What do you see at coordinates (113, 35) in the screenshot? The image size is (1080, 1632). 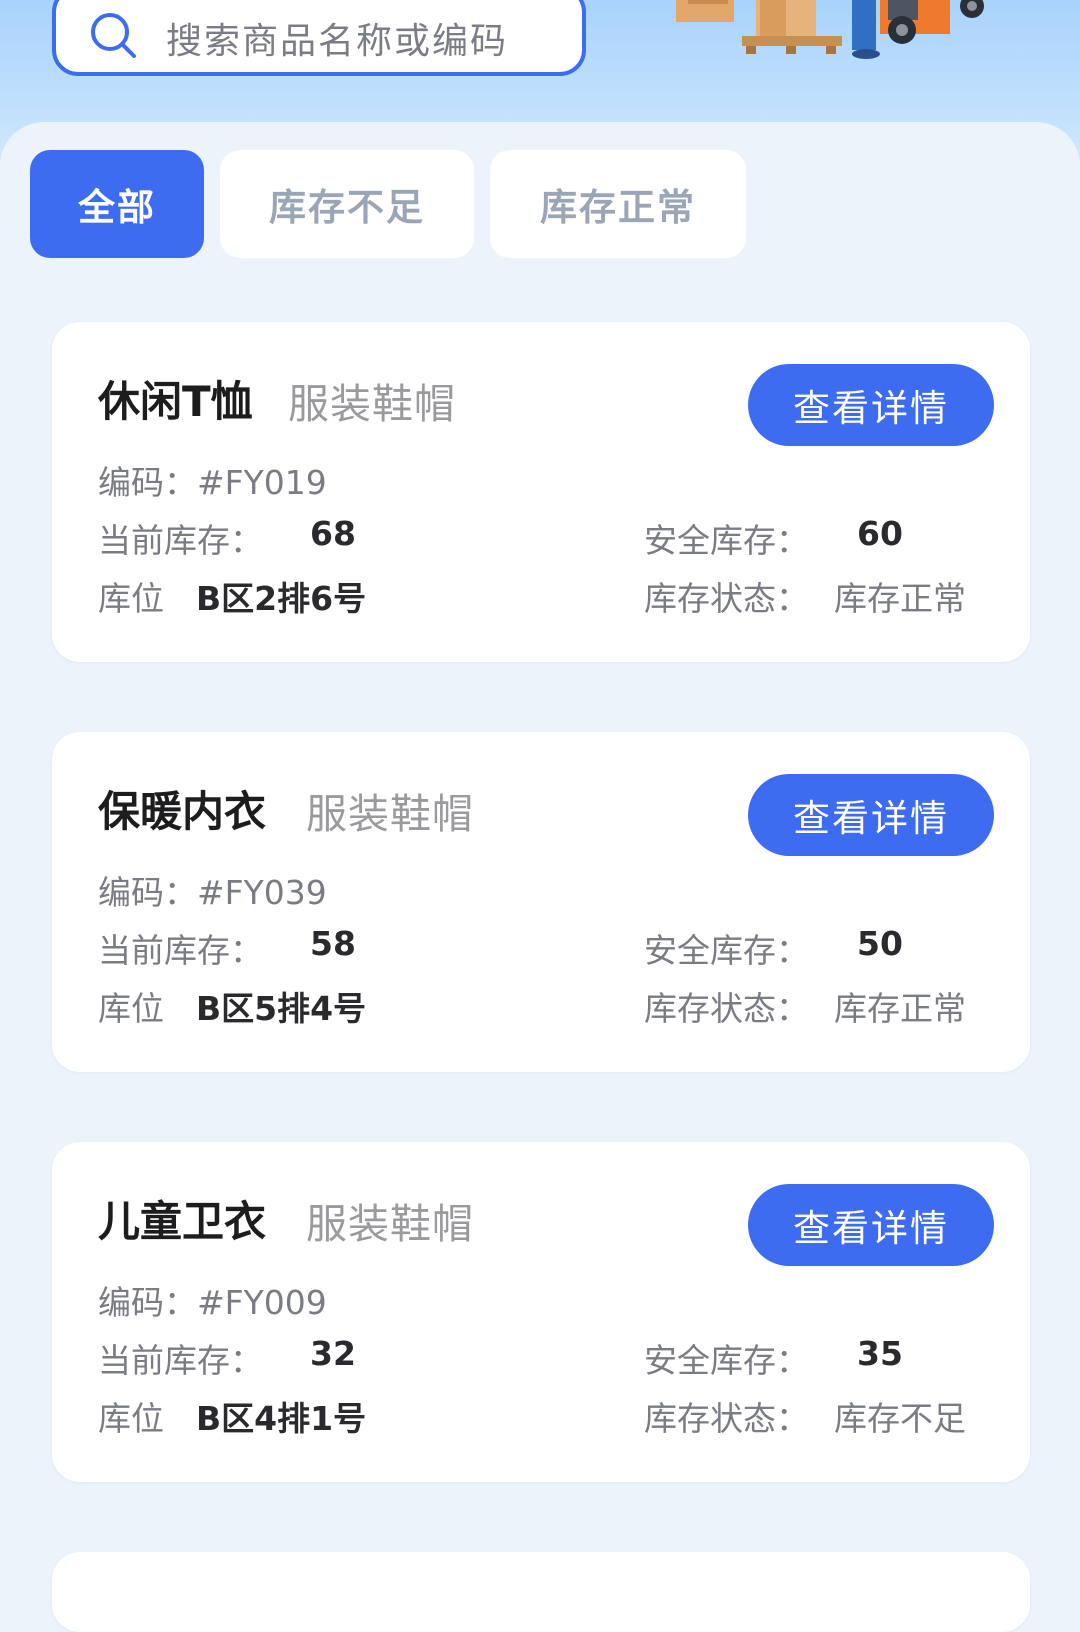 I see `search-icon` at bounding box center [113, 35].